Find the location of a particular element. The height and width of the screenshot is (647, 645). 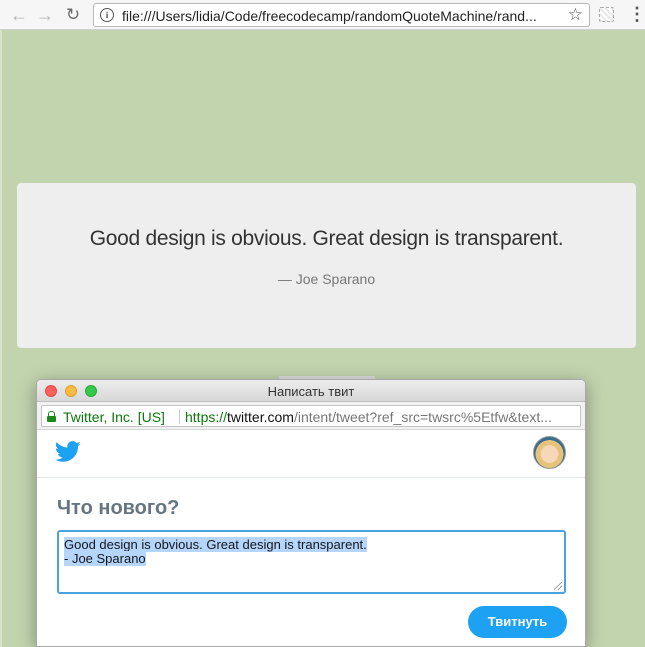

quote-author: — Joe Sparano is located at coordinates (326, 279).